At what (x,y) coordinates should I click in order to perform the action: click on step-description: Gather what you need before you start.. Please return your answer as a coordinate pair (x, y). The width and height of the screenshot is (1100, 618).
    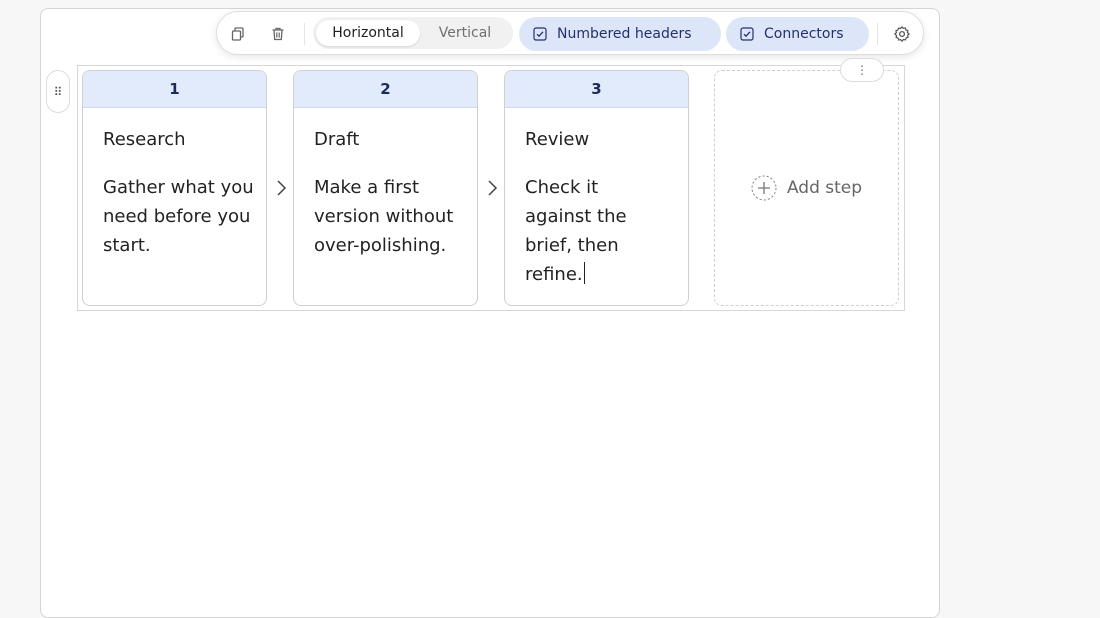
    Looking at the image, I should click on (183, 216).